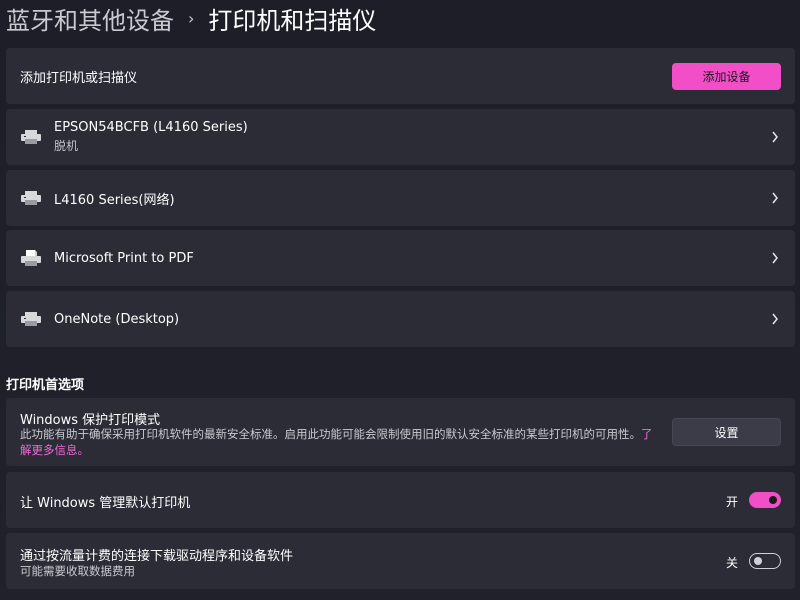 The height and width of the screenshot is (600, 800). What do you see at coordinates (400, 500) in the screenshot?
I see `manage-default-printer-card: 让 Windows 管理默认打印机 开` at bounding box center [400, 500].